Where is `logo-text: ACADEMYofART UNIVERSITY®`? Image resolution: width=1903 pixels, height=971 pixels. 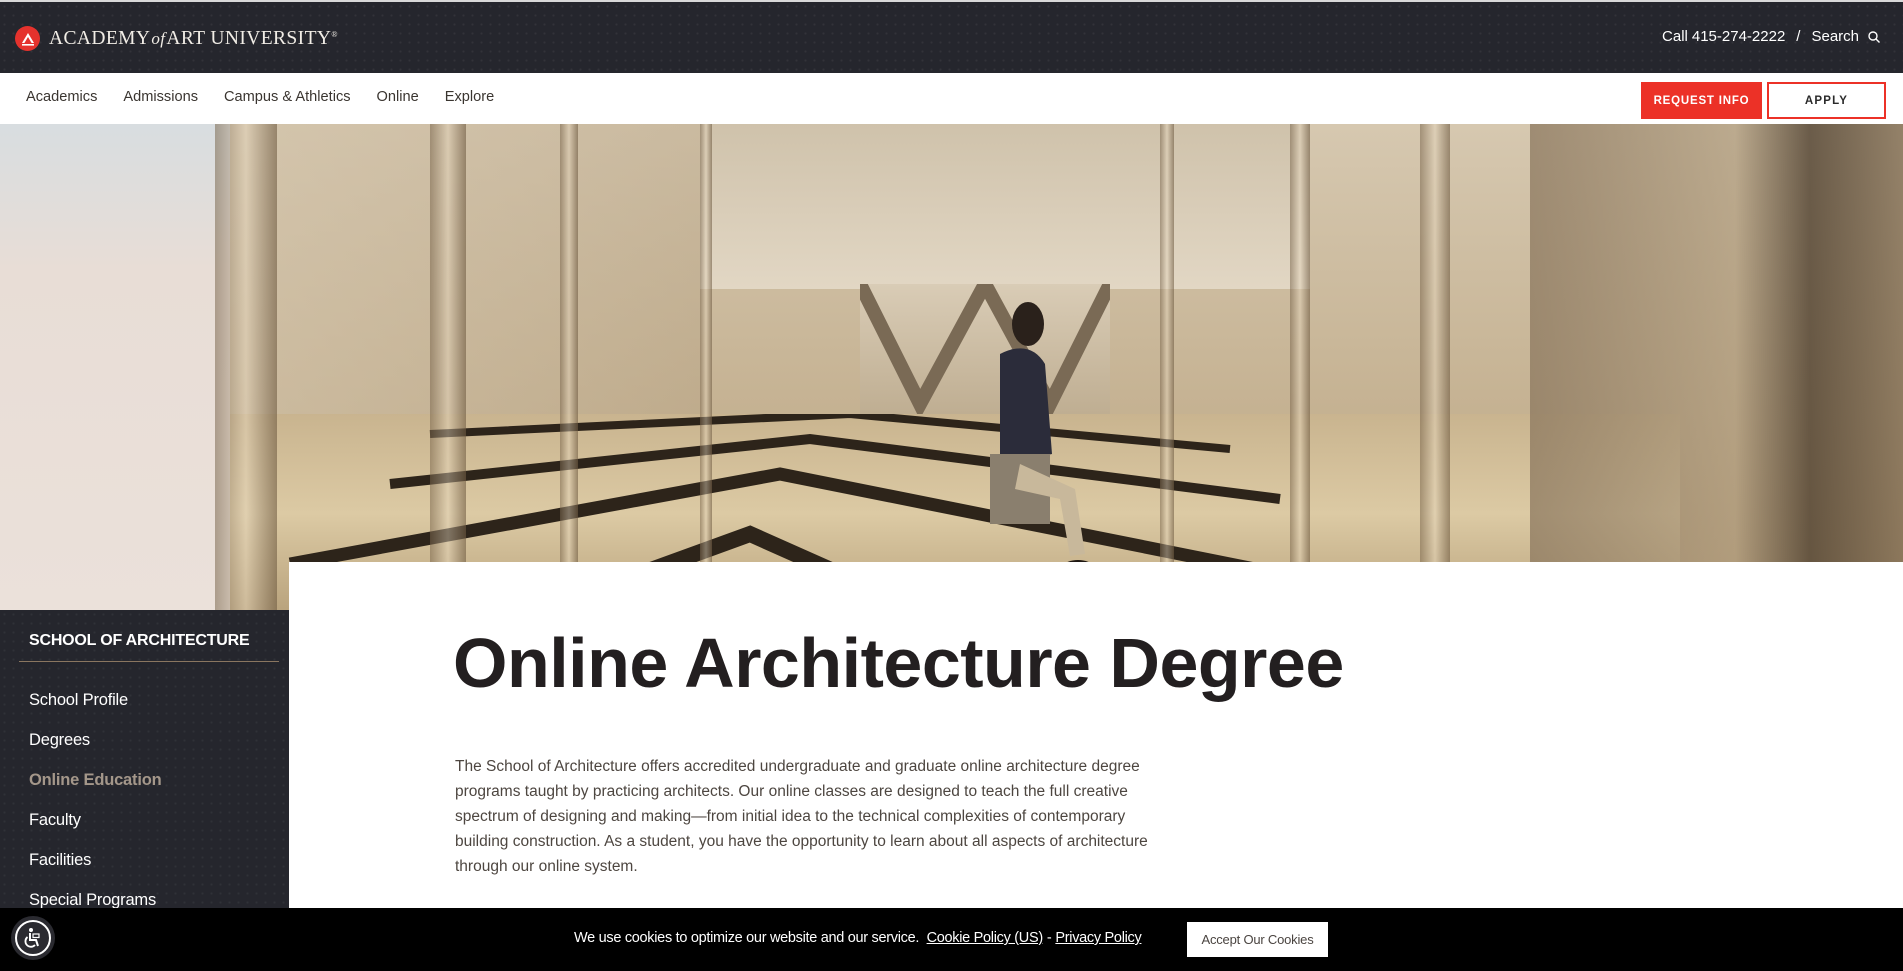
logo-text: ACADEMYofART UNIVERSITY® is located at coordinates (193, 38).